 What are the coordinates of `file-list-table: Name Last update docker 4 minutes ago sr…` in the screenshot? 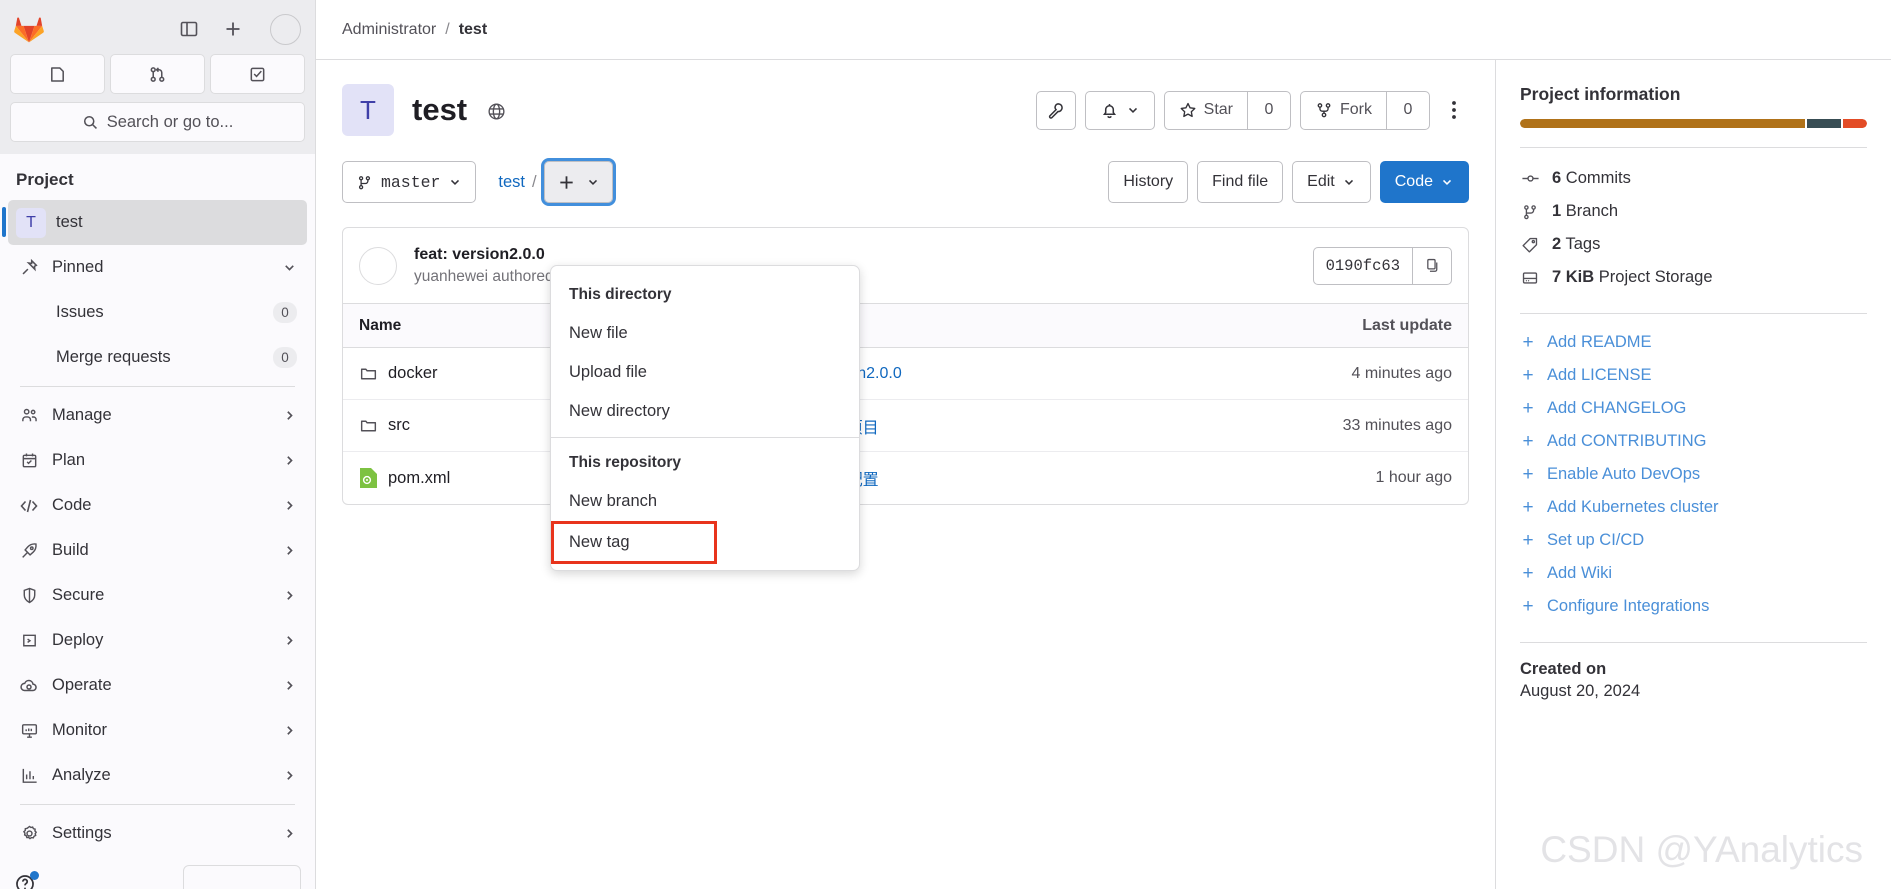 It's located at (905, 404).